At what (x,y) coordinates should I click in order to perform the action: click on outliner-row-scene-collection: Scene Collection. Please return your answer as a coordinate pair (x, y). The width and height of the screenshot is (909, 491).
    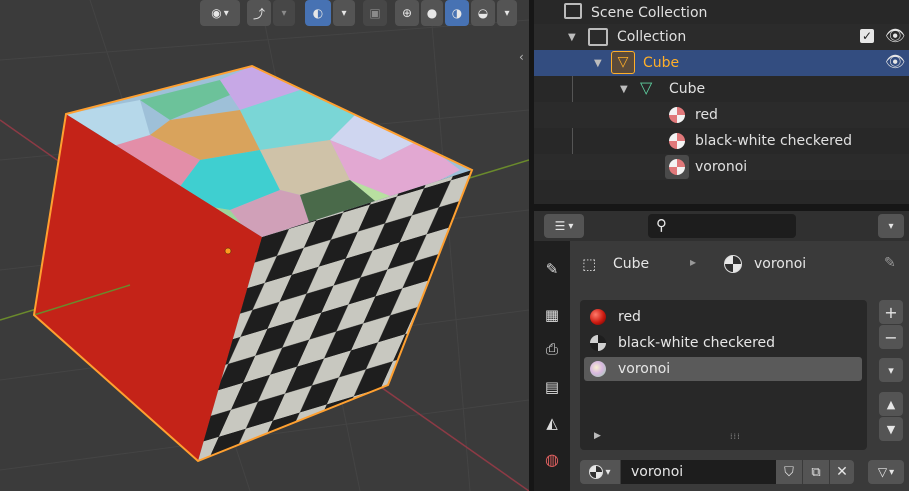
    Looking at the image, I should click on (721, 13).